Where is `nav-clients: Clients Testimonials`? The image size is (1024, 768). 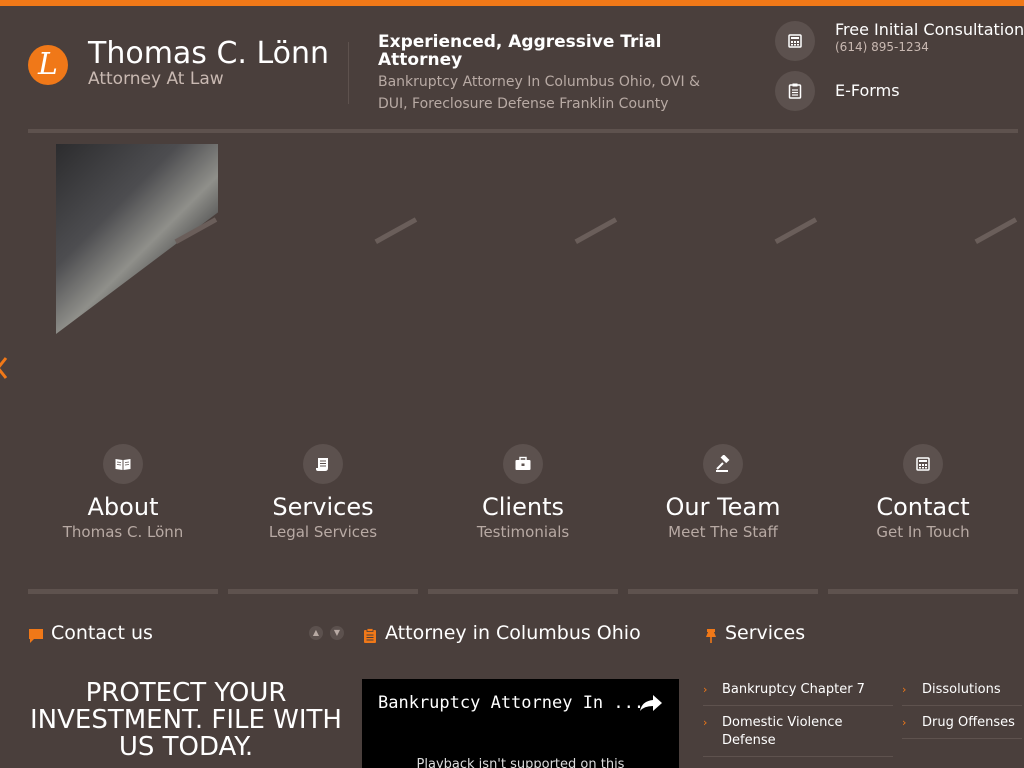 nav-clients: Clients Testimonials is located at coordinates (523, 492).